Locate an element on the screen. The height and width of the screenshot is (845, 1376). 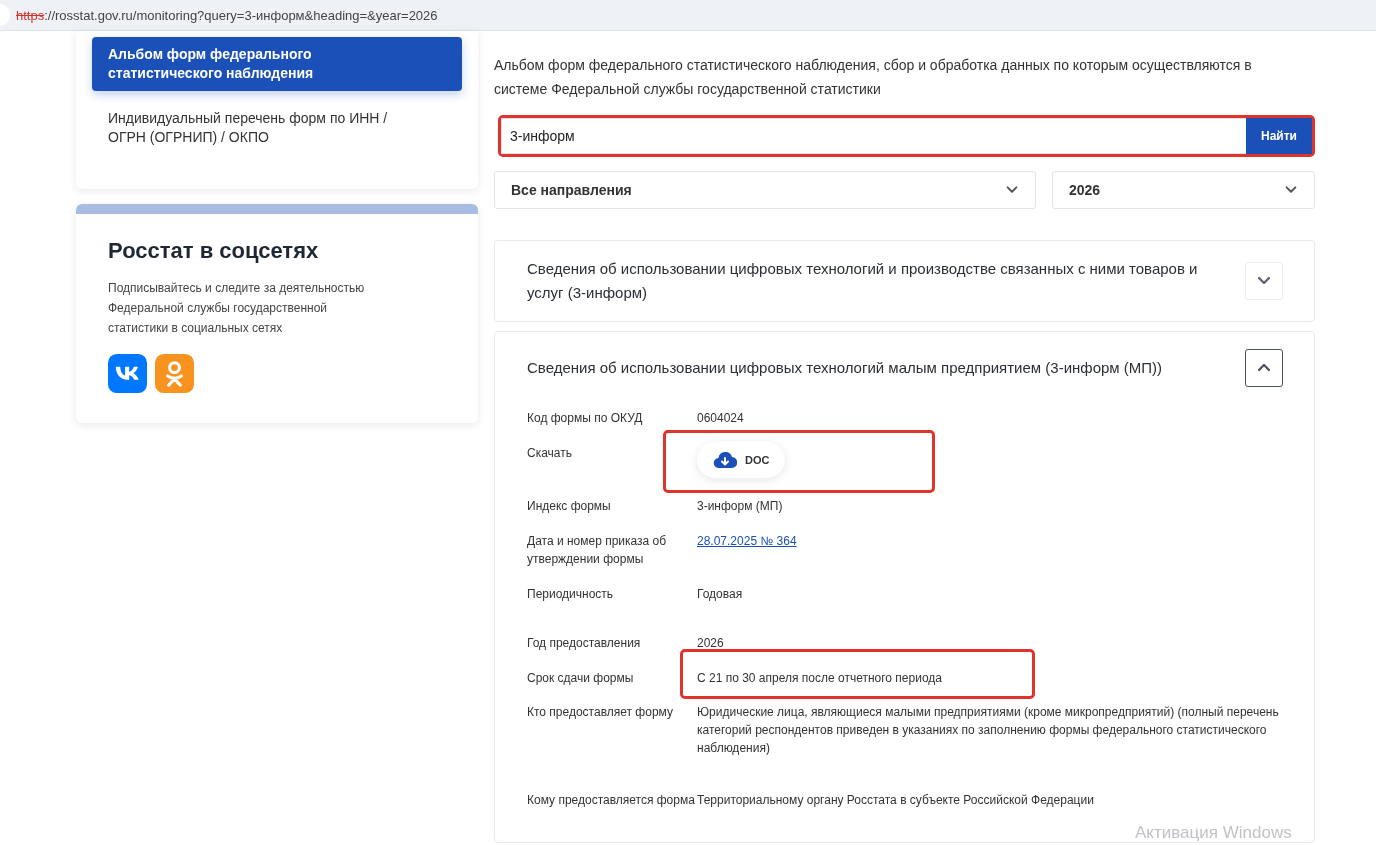
filter-dropdown: Все направления is located at coordinates (765, 190).